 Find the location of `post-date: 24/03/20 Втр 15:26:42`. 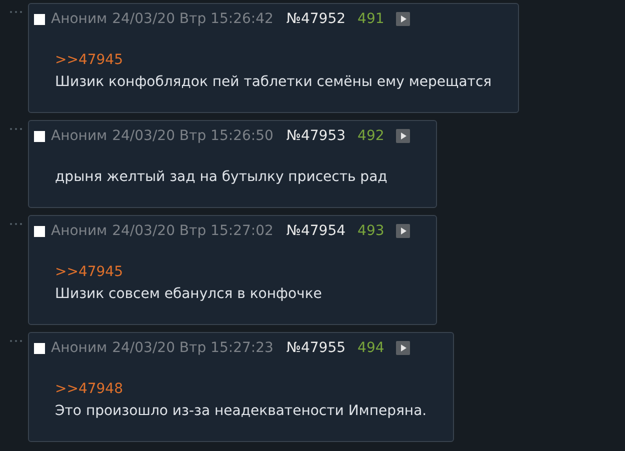

post-date: 24/03/20 Втр 15:26:42 is located at coordinates (193, 19).